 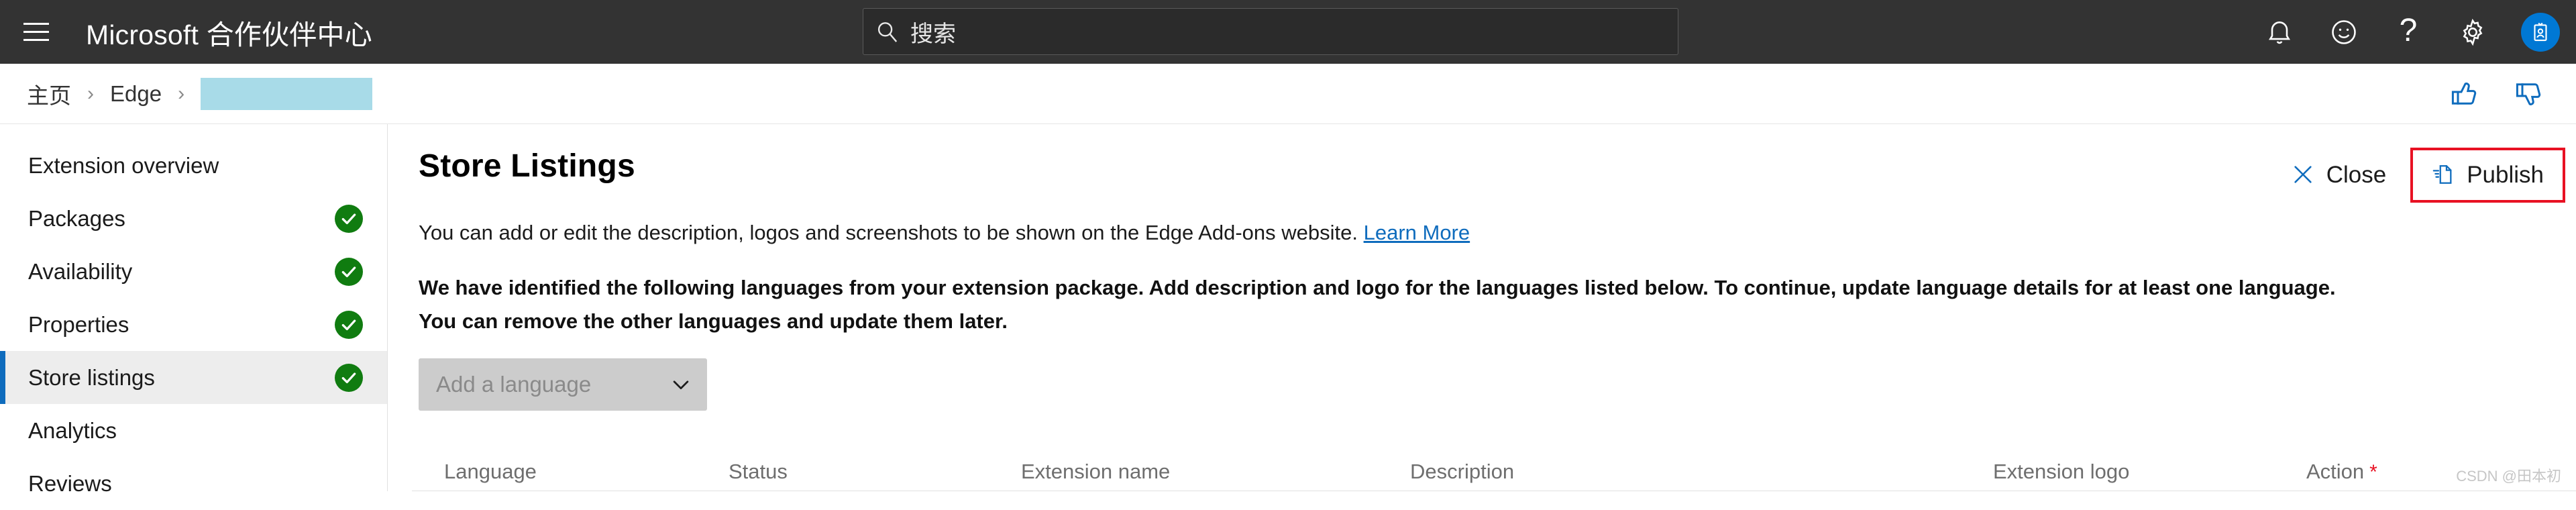 What do you see at coordinates (36, 32) in the screenshot?
I see `hamburger-menu-icon` at bounding box center [36, 32].